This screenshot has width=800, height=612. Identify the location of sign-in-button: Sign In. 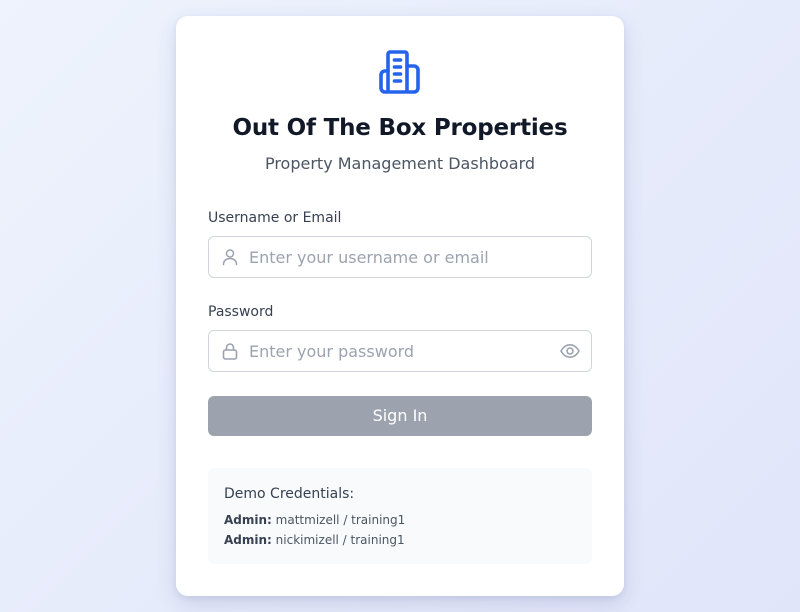
(400, 416).